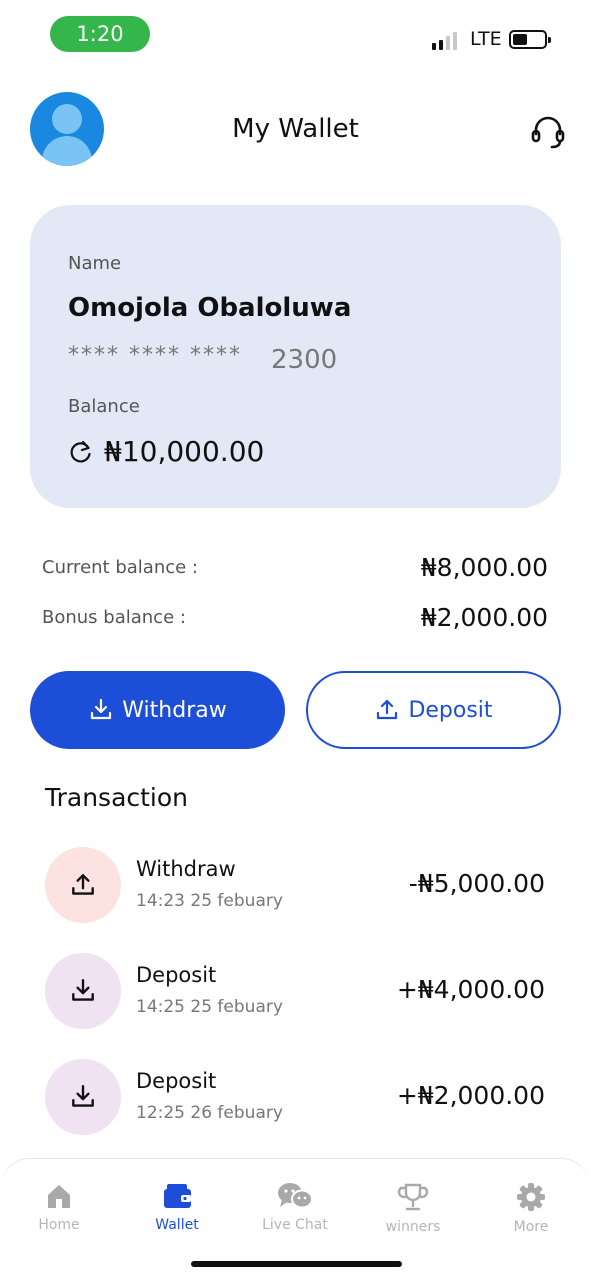 The height and width of the screenshot is (1280, 591). Describe the element at coordinates (95, 263) in the screenshot. I see `name-label: Name` at that location.